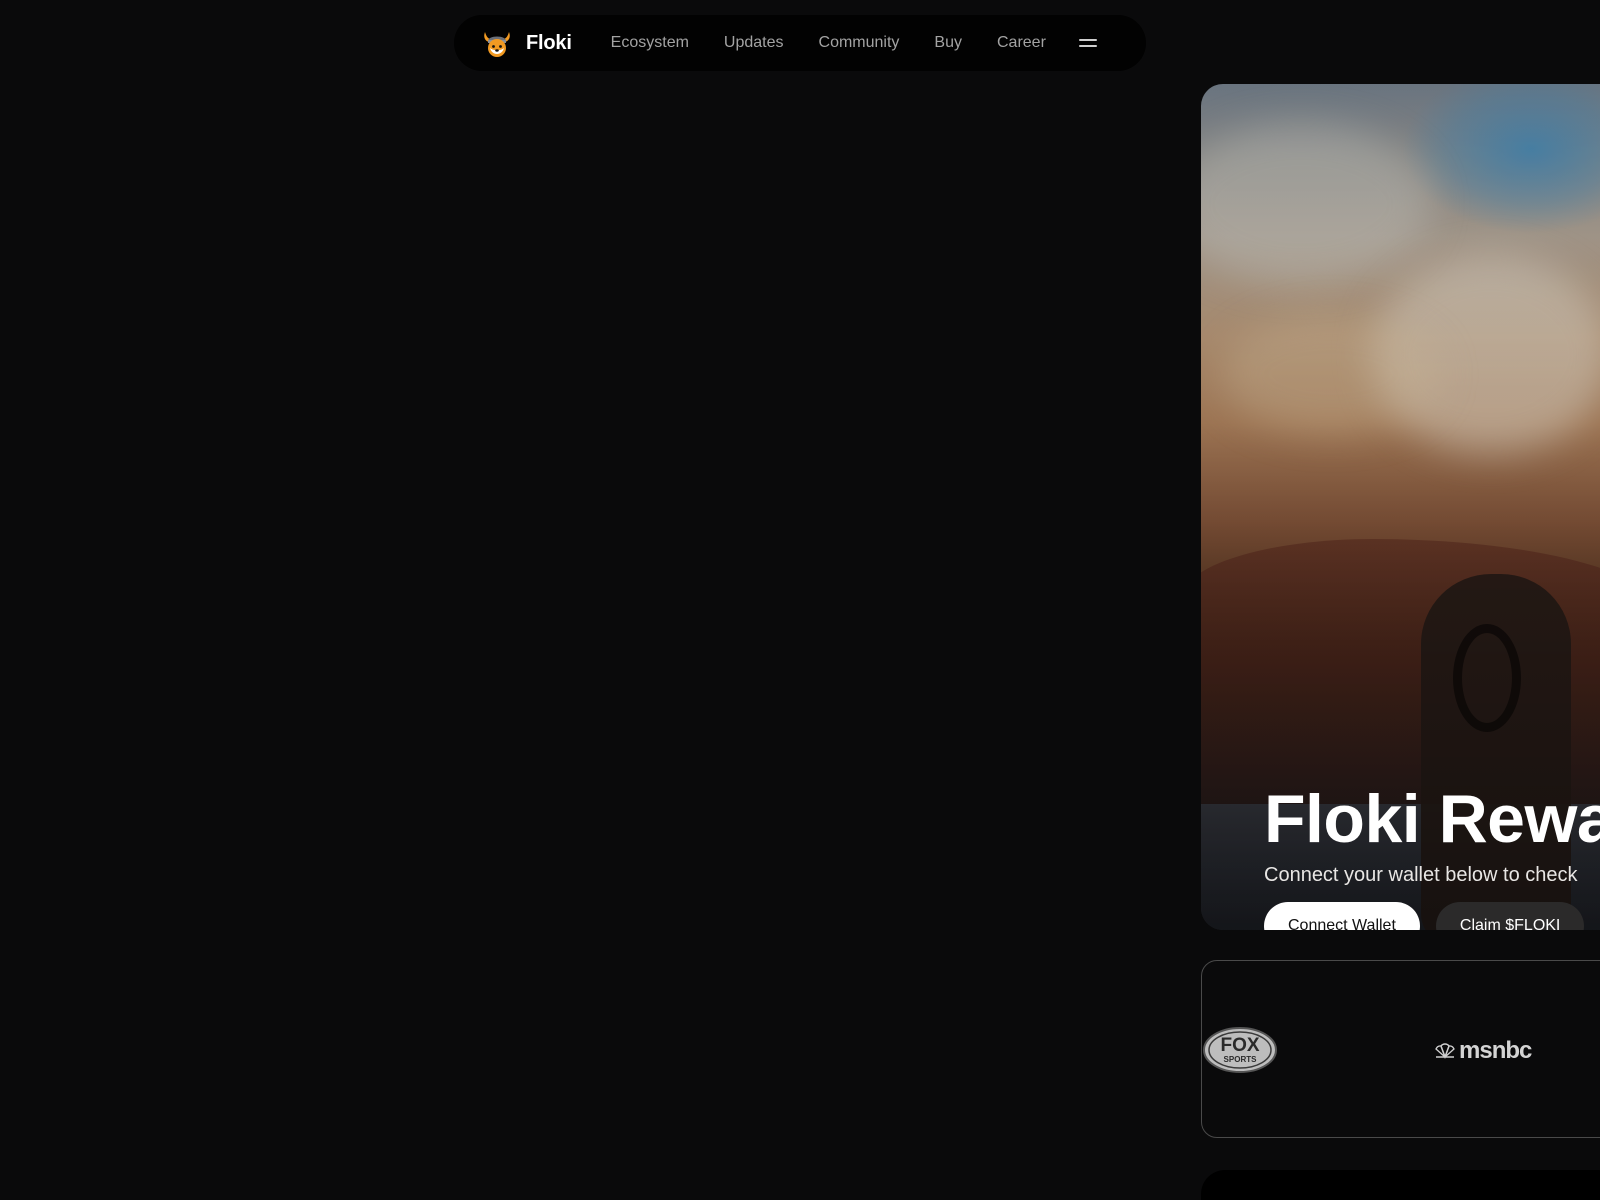  What do you see at coordinates (1239, 1045) in the screenshot?
I see `svg-text: FOX` at bounding box center [1239, 1045].